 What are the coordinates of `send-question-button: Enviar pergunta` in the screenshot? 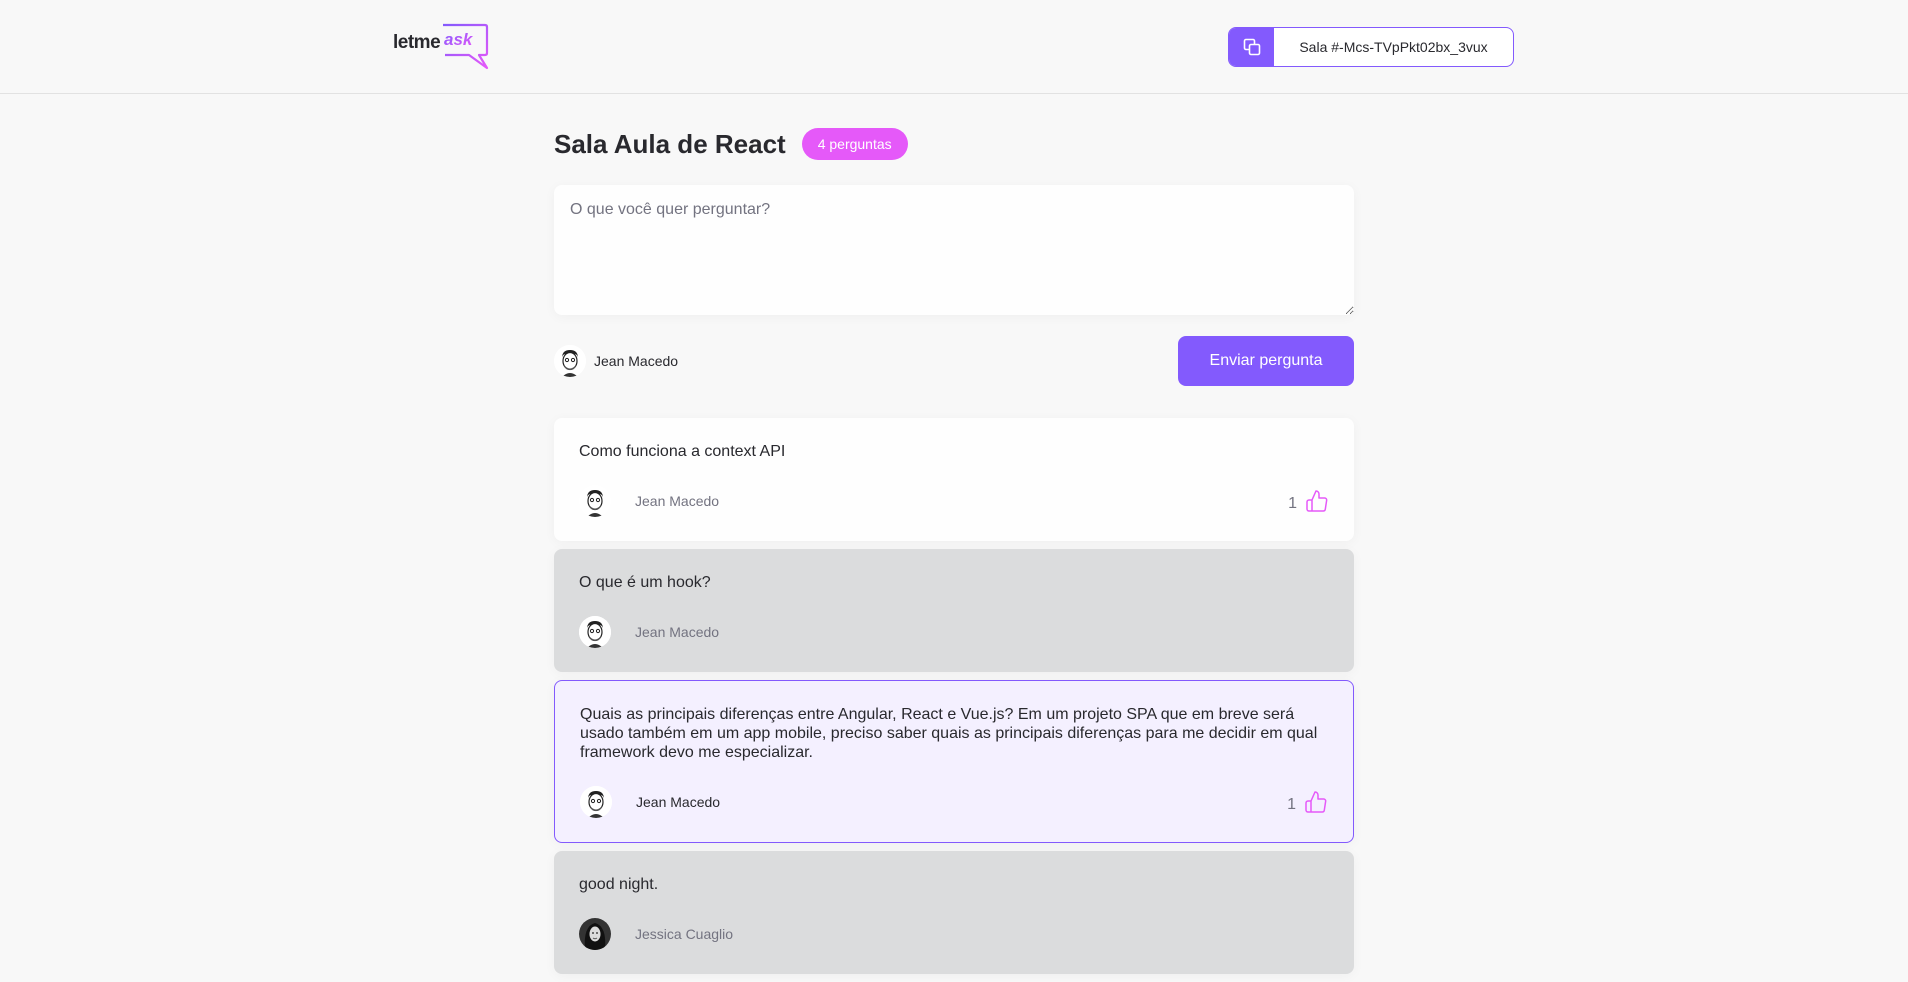 It's located at (1266, 361).